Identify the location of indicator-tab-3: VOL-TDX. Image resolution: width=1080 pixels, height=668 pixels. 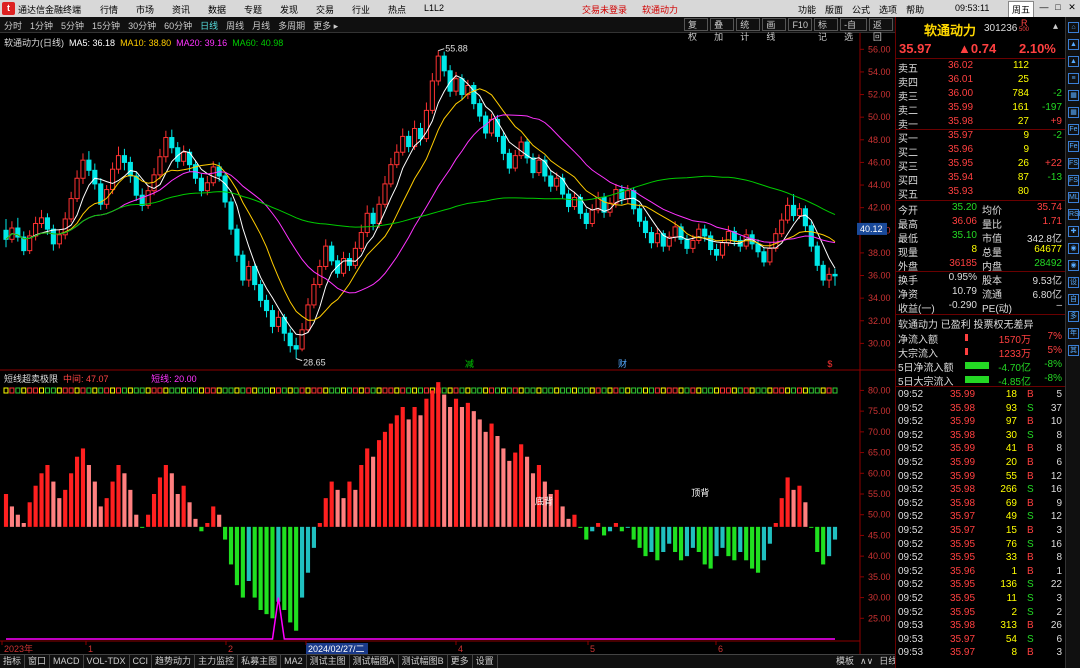
(107, 661).